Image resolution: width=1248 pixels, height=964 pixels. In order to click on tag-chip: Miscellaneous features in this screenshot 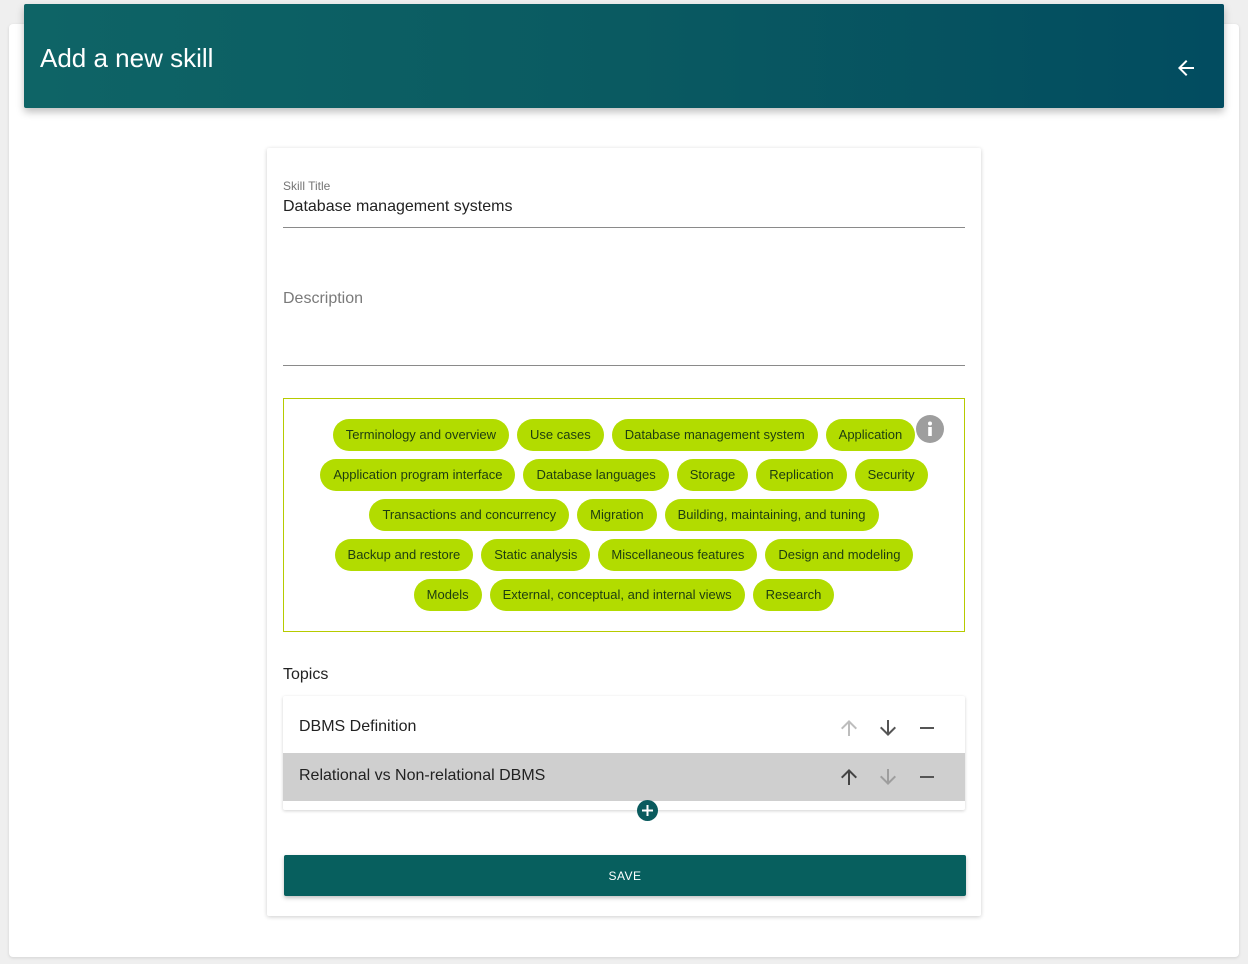, I will do `click(678, 555)`.